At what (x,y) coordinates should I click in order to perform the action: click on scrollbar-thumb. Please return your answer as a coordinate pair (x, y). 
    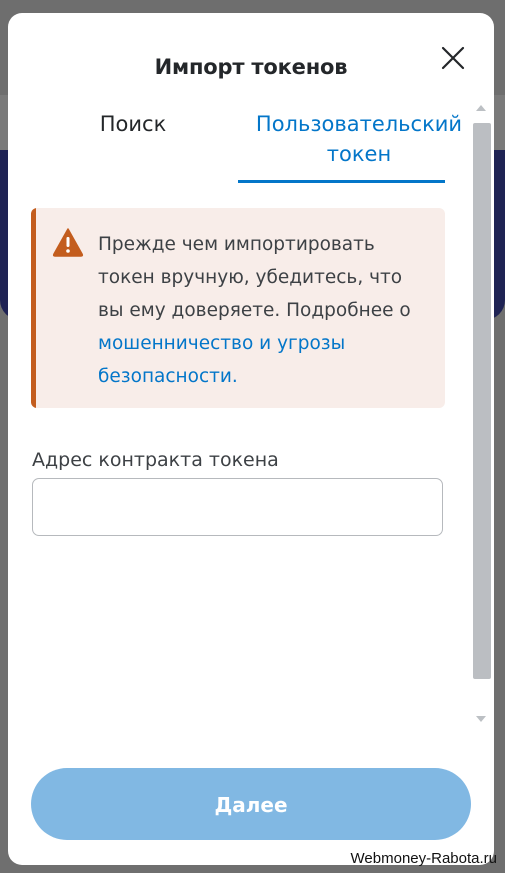
    Looking at the image, I should click on (482, 401).